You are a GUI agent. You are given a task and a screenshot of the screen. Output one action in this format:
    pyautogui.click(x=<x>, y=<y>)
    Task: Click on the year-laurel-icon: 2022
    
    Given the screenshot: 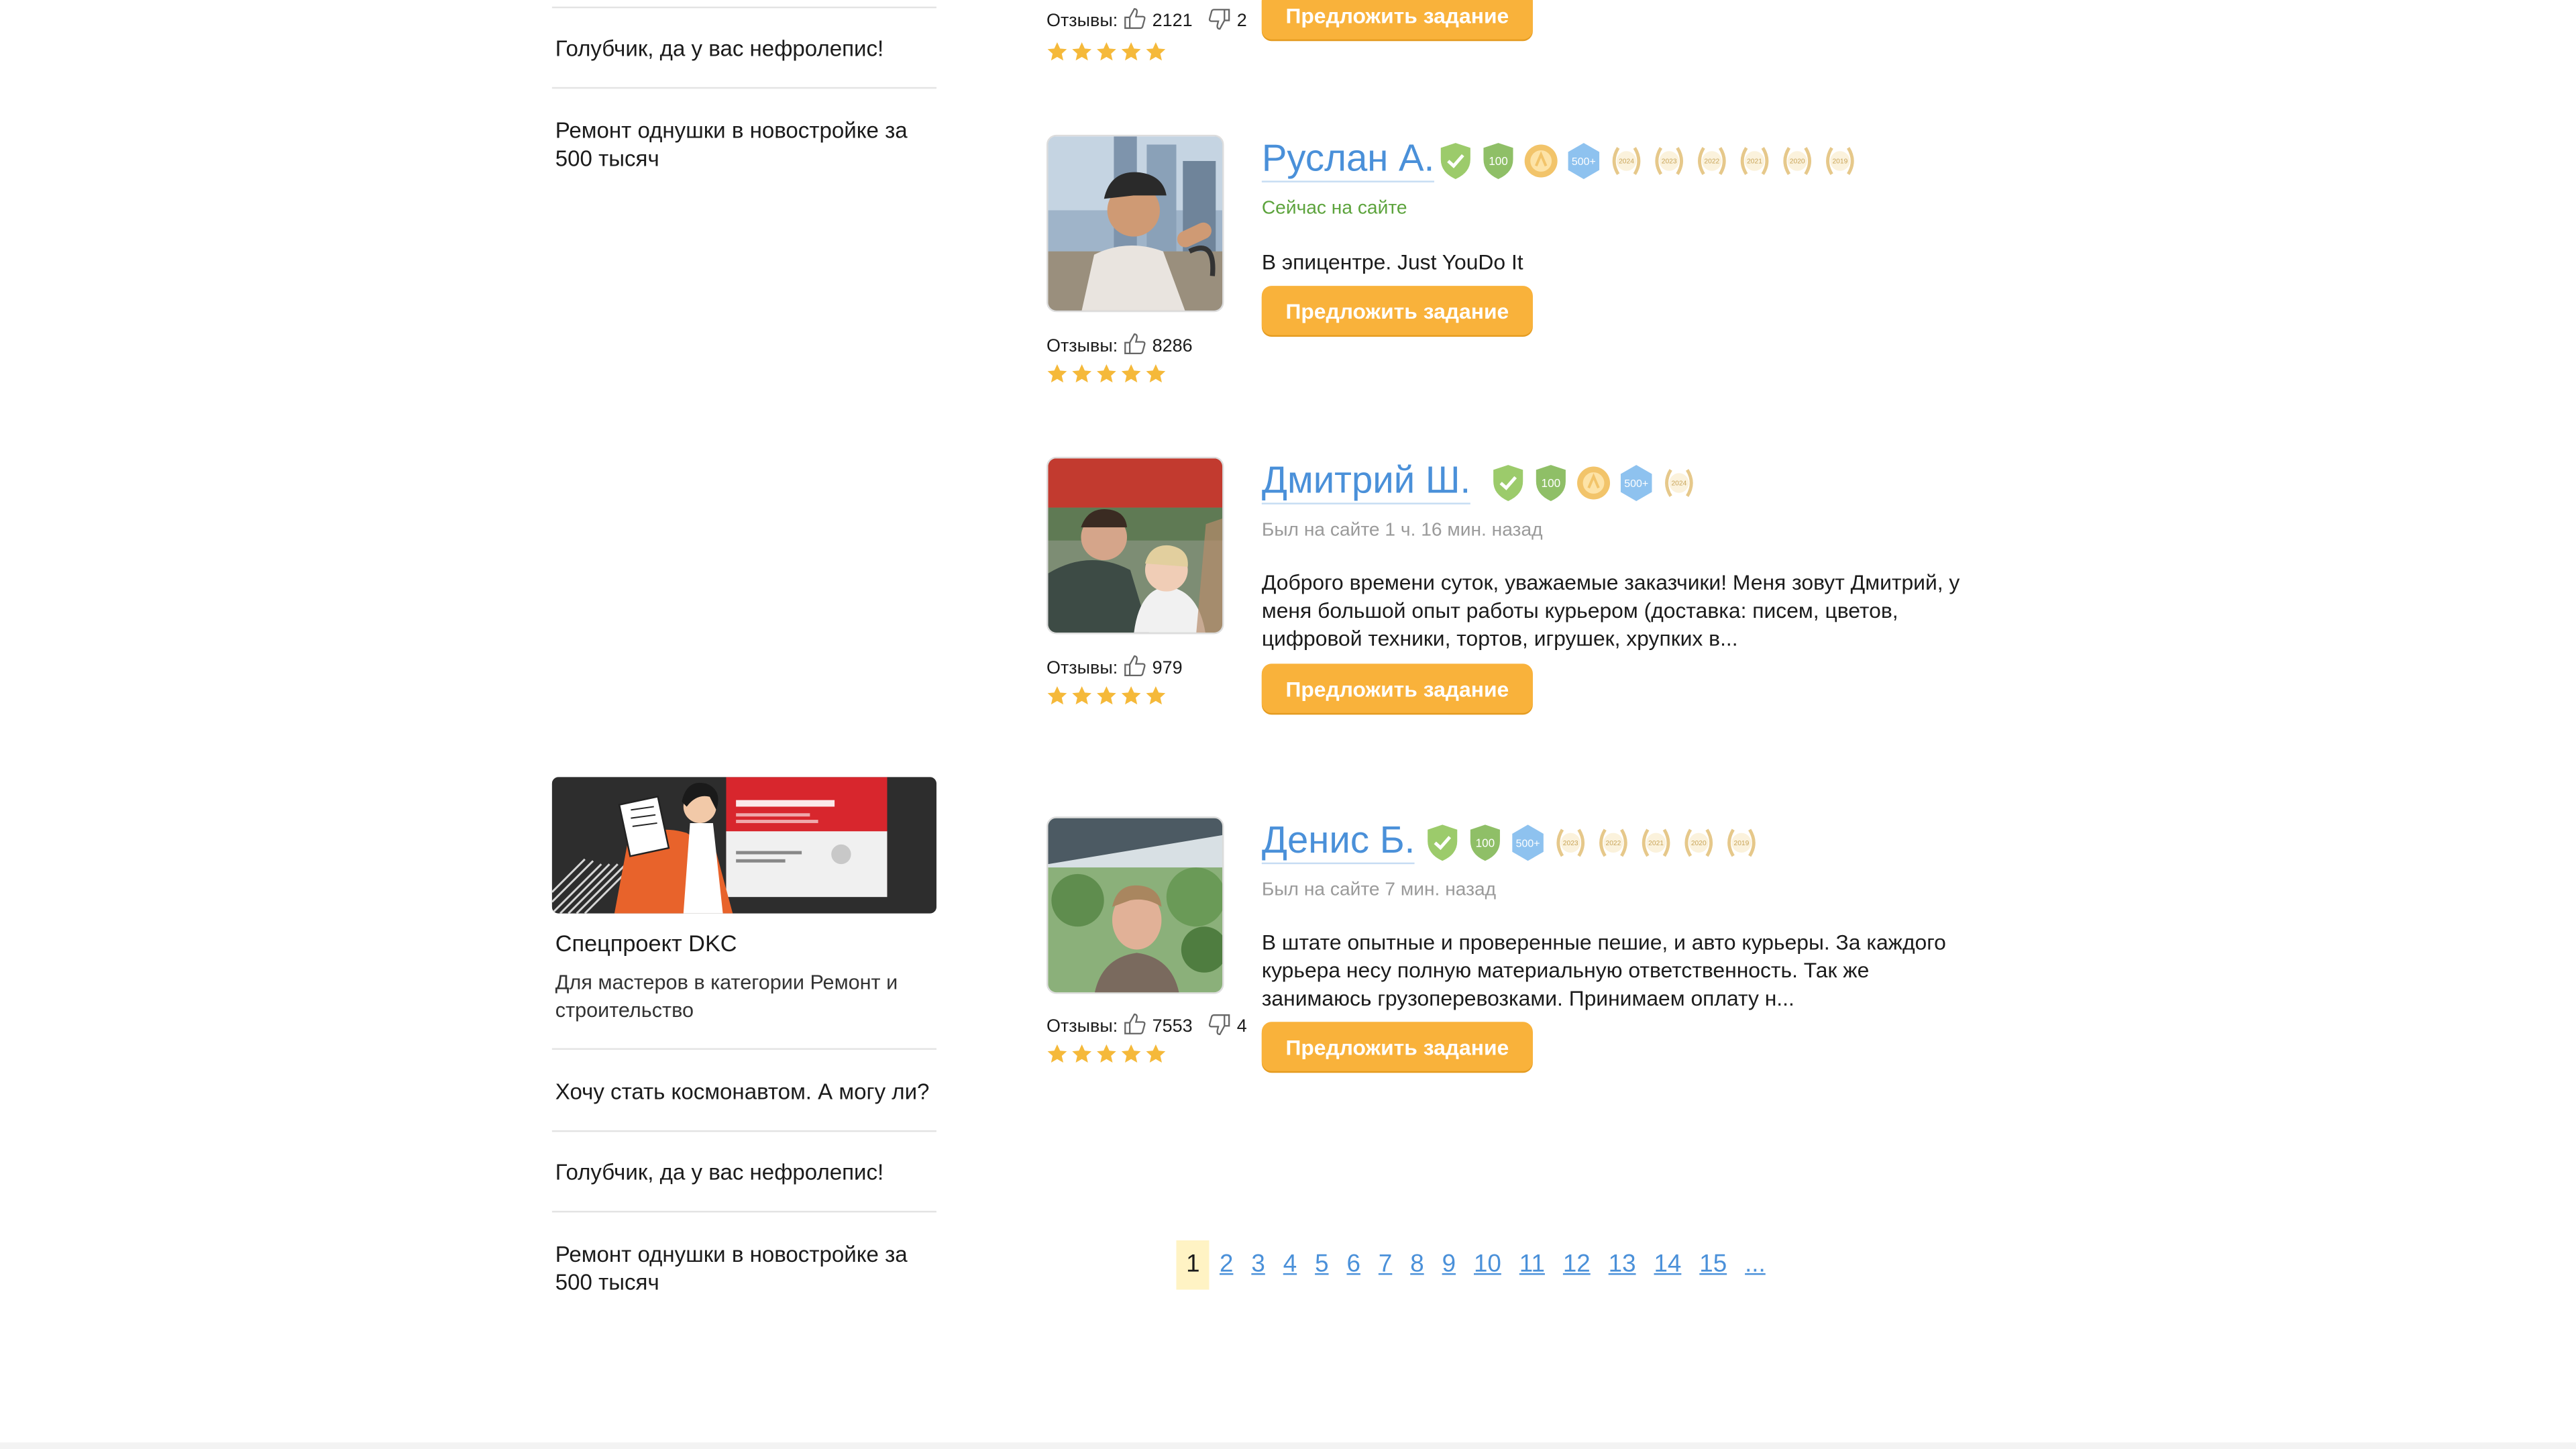 What is the action you would take?
    pyautogui.click(x=1613, y=842)
    